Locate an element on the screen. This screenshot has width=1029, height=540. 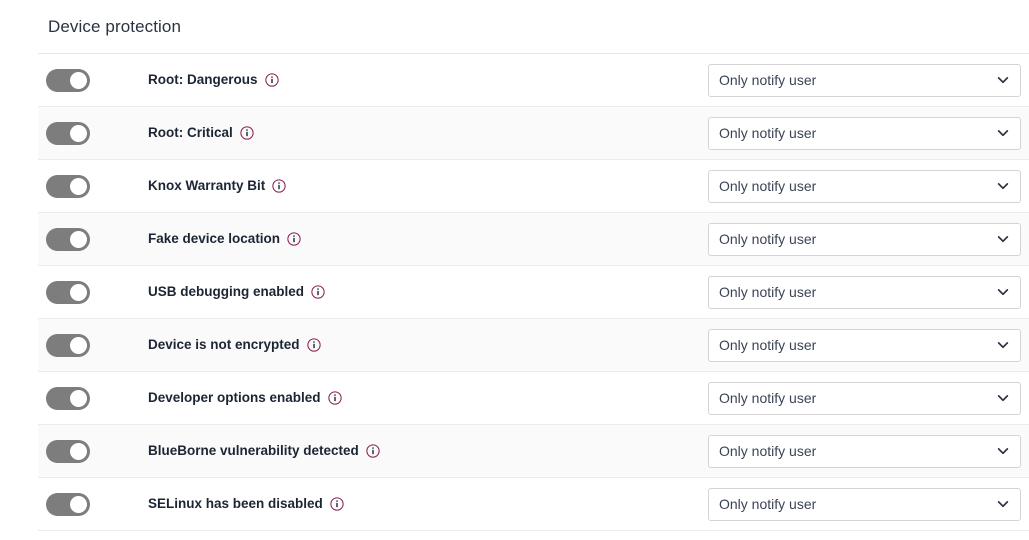
toggle-root-dangerous is located at coordinates (68, 80).